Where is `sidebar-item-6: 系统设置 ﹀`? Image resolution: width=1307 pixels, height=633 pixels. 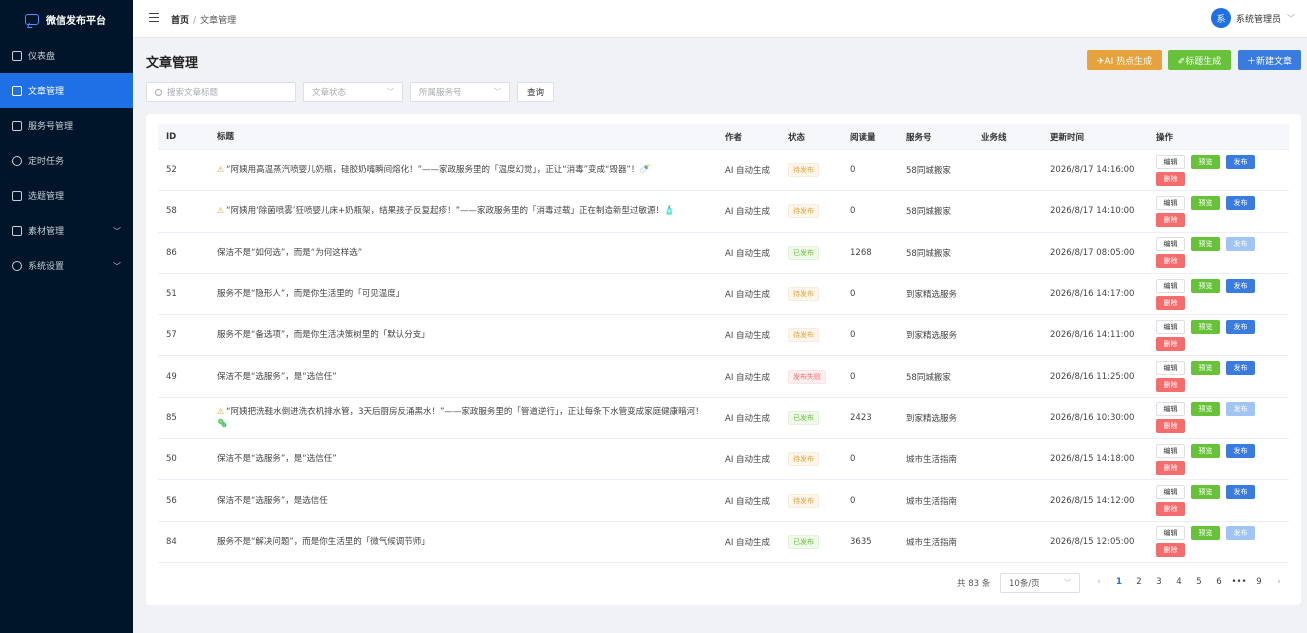
sidebar-item-6: 系统设置 ﹀ is located at coordinates (66, 265).